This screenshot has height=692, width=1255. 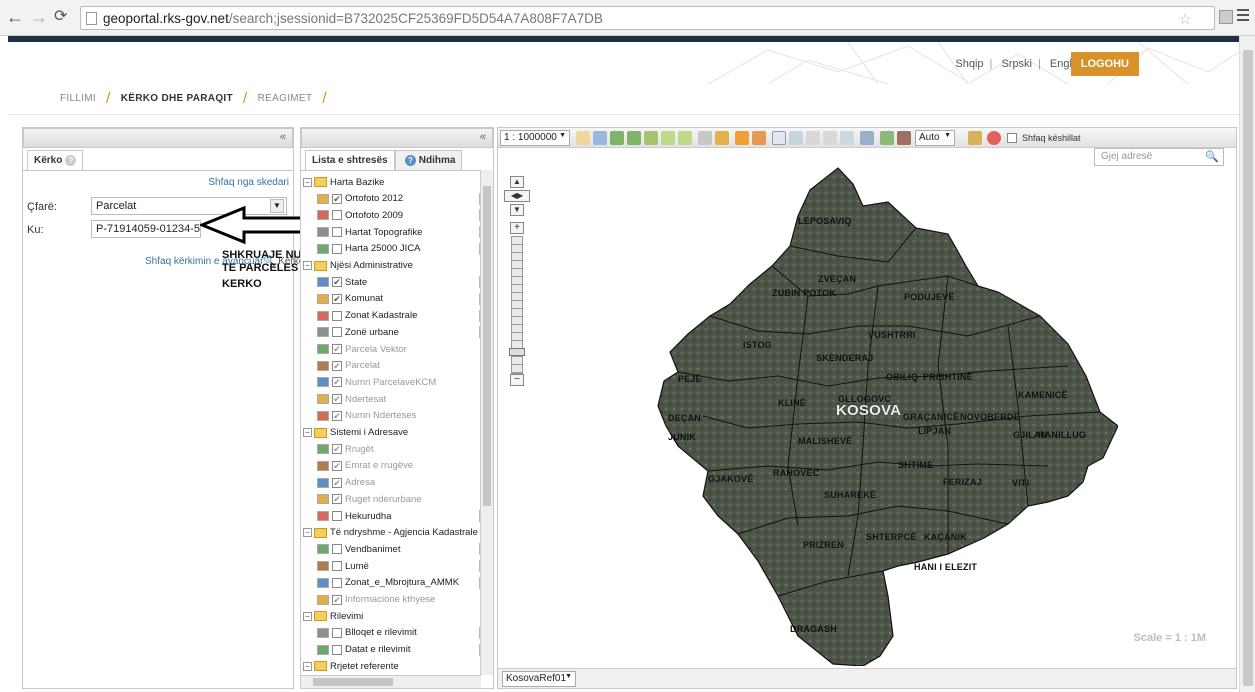 I want to click on layer-item: Hartat Topografike, so click(x=398, y=232).